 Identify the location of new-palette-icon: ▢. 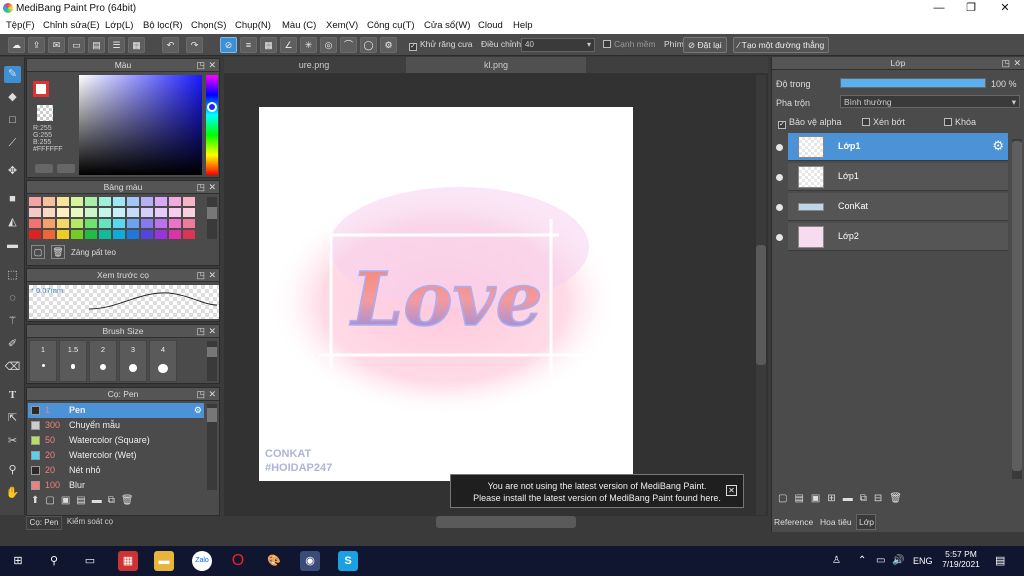
(38, 252).